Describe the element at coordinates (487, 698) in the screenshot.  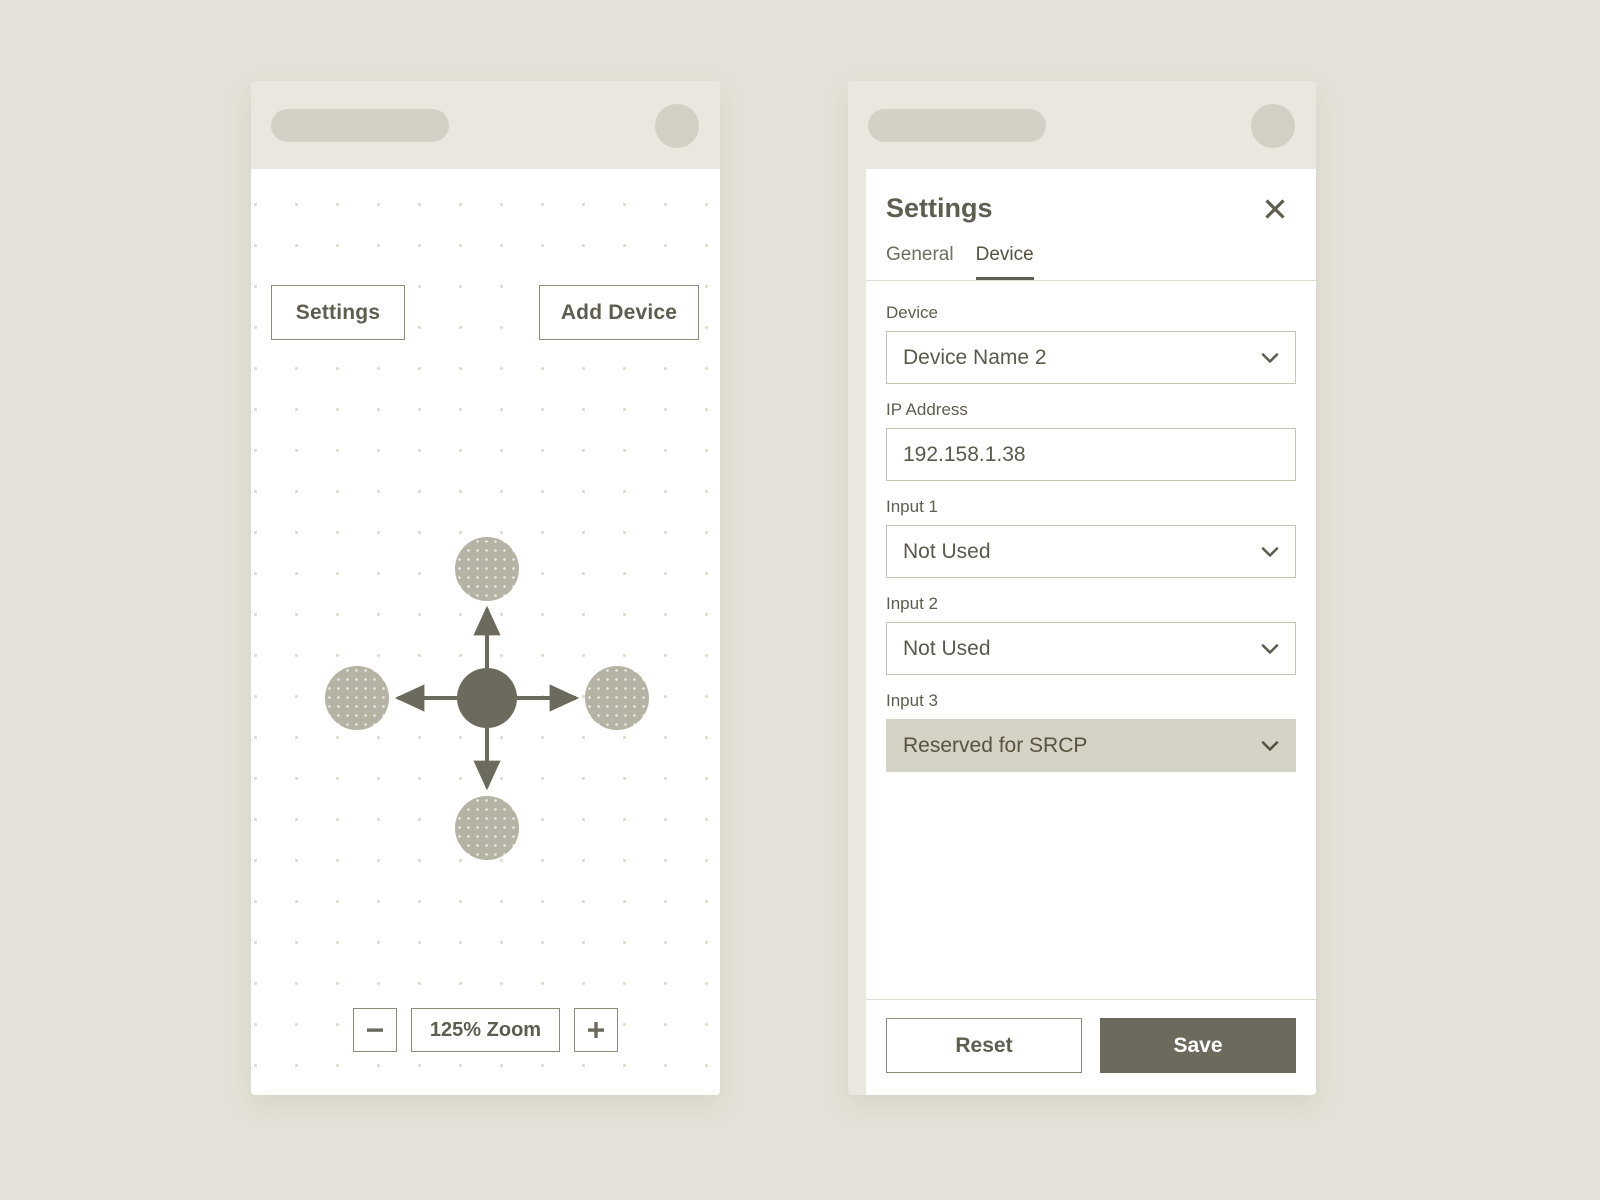
I see `device-node-center-selected` at that location.